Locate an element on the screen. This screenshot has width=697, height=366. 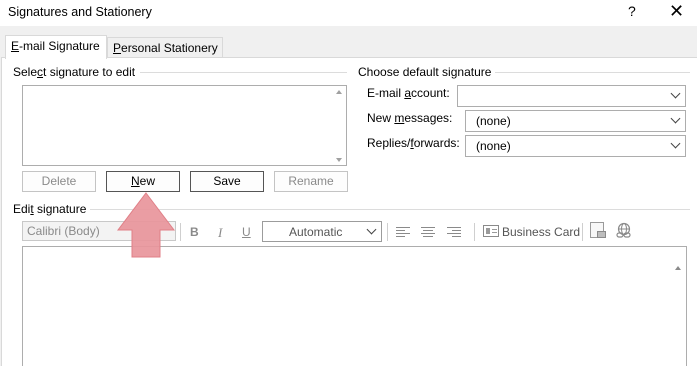
delete-button: Delete is located at coordinates (59, 181).